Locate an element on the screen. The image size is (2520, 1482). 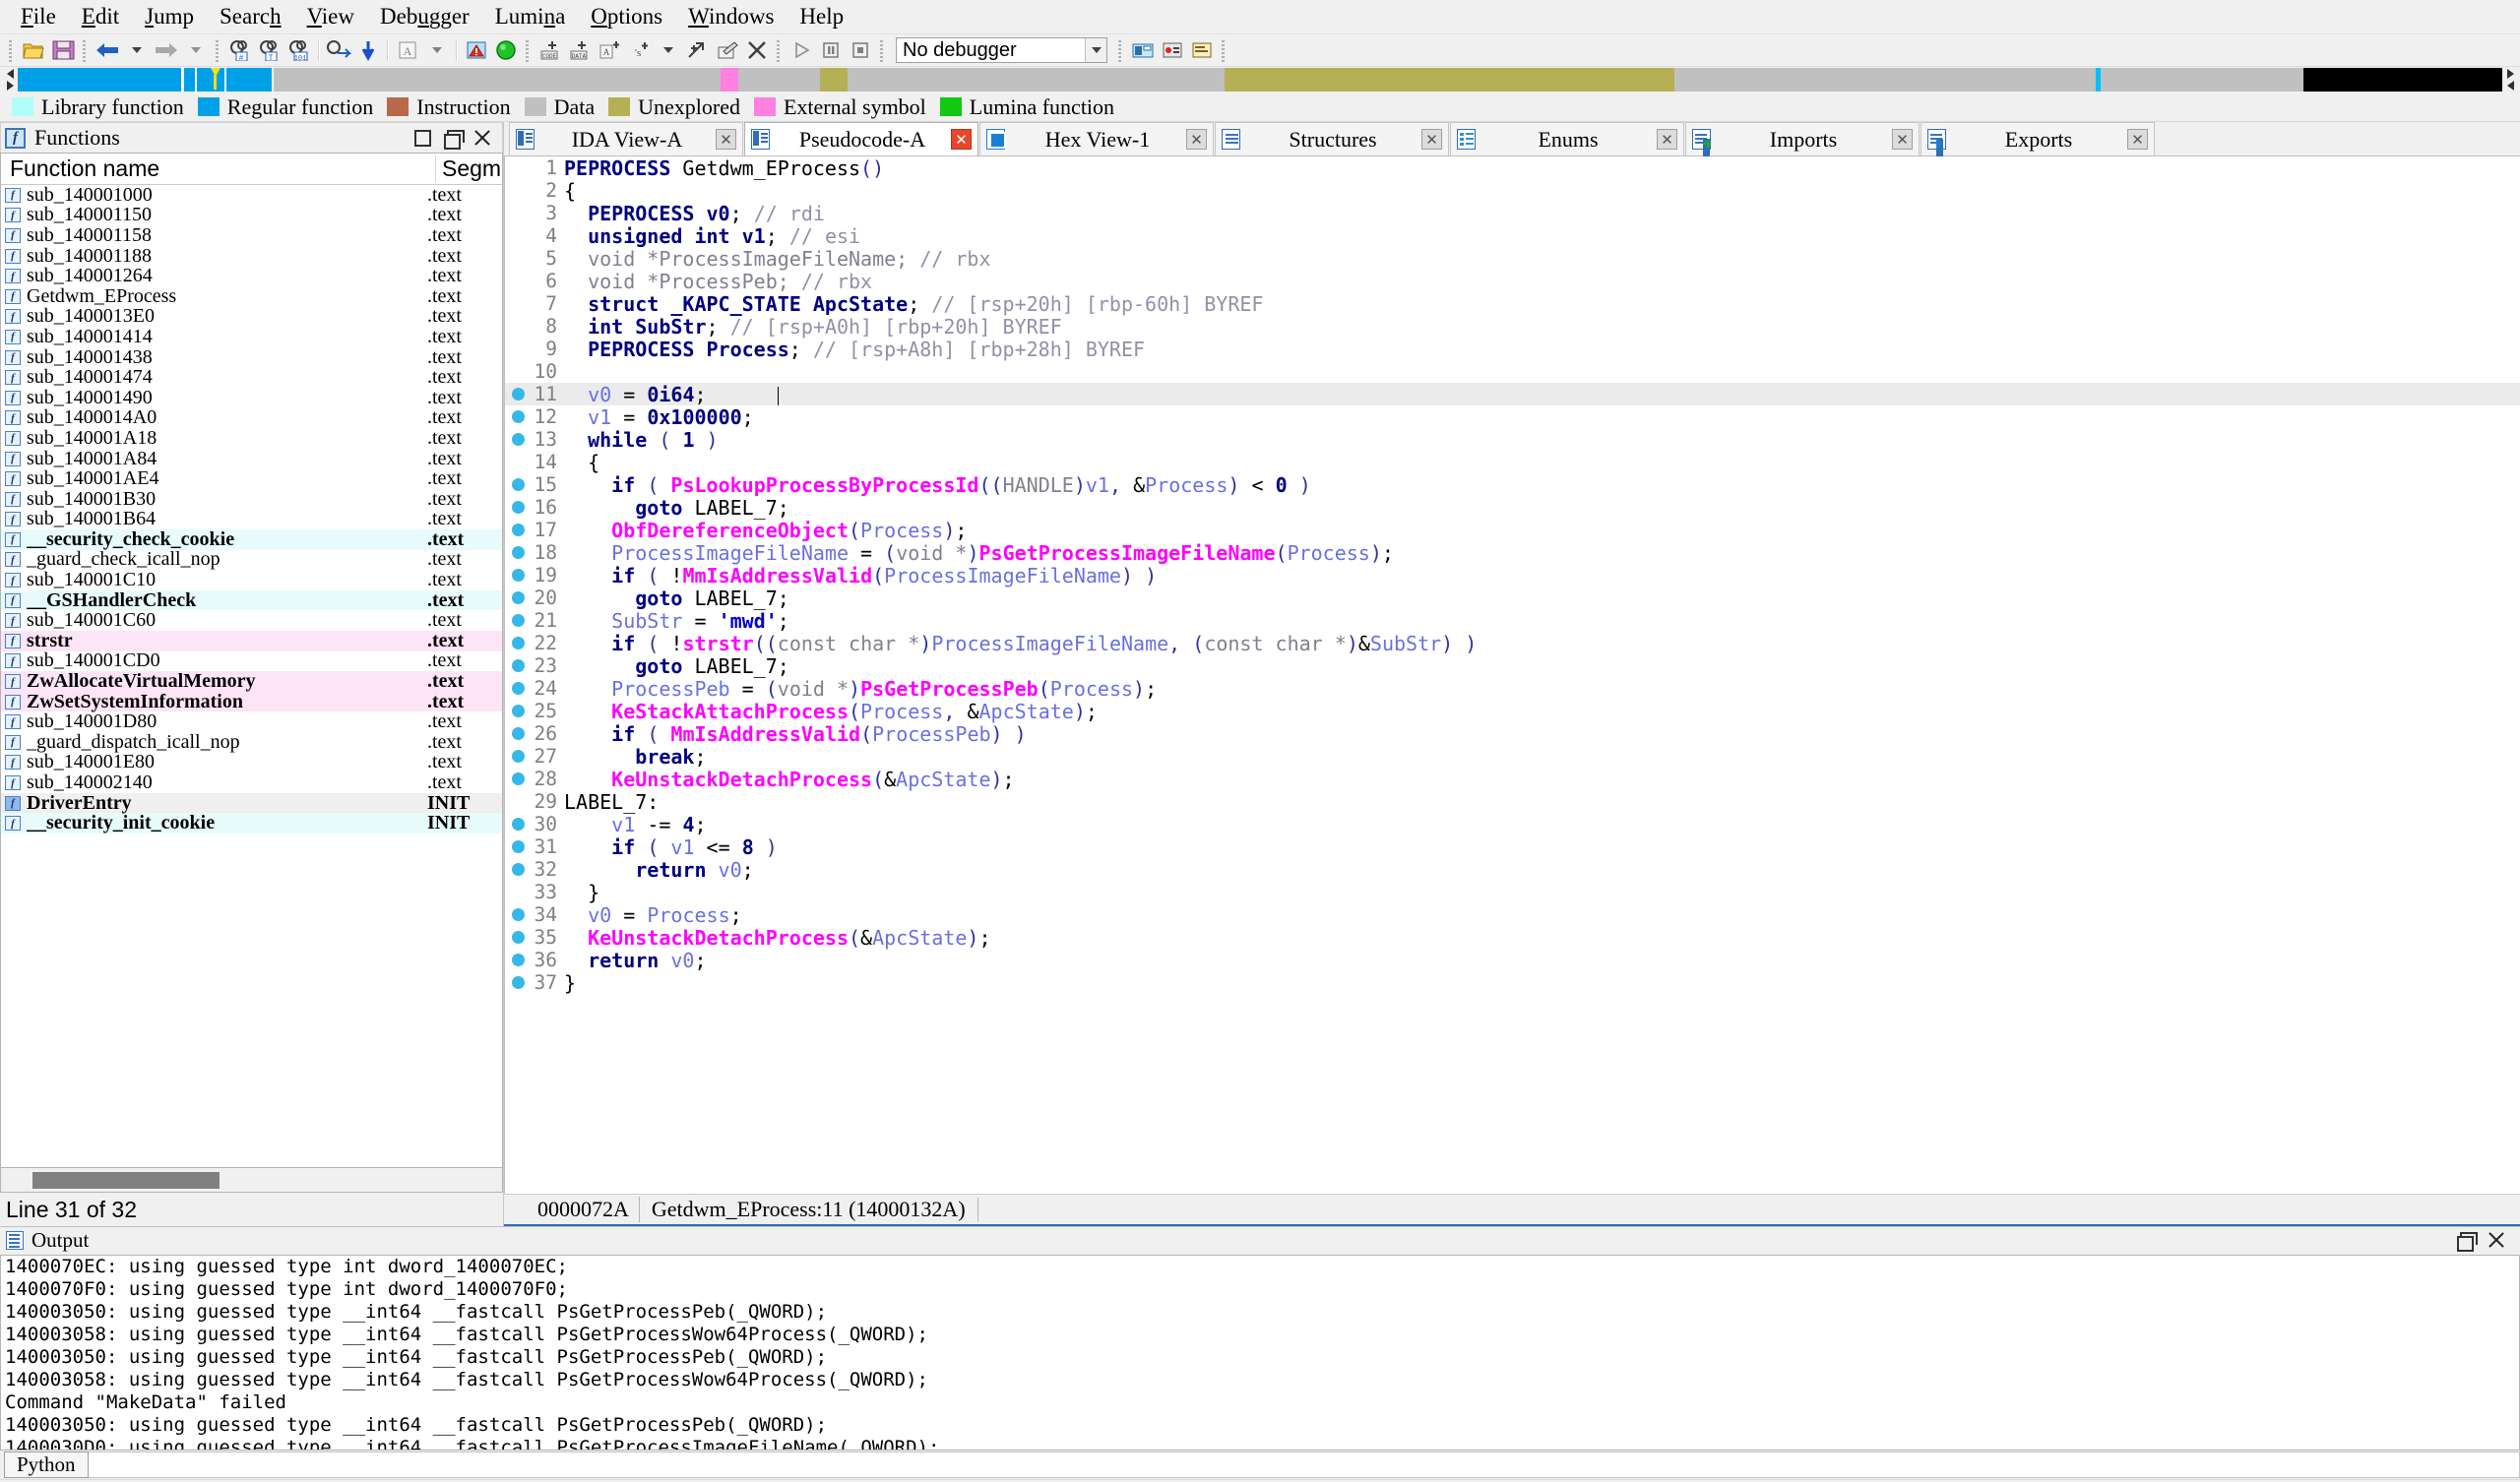
pseudocode-line: 27 break; is located at coordinates (1512, 757).